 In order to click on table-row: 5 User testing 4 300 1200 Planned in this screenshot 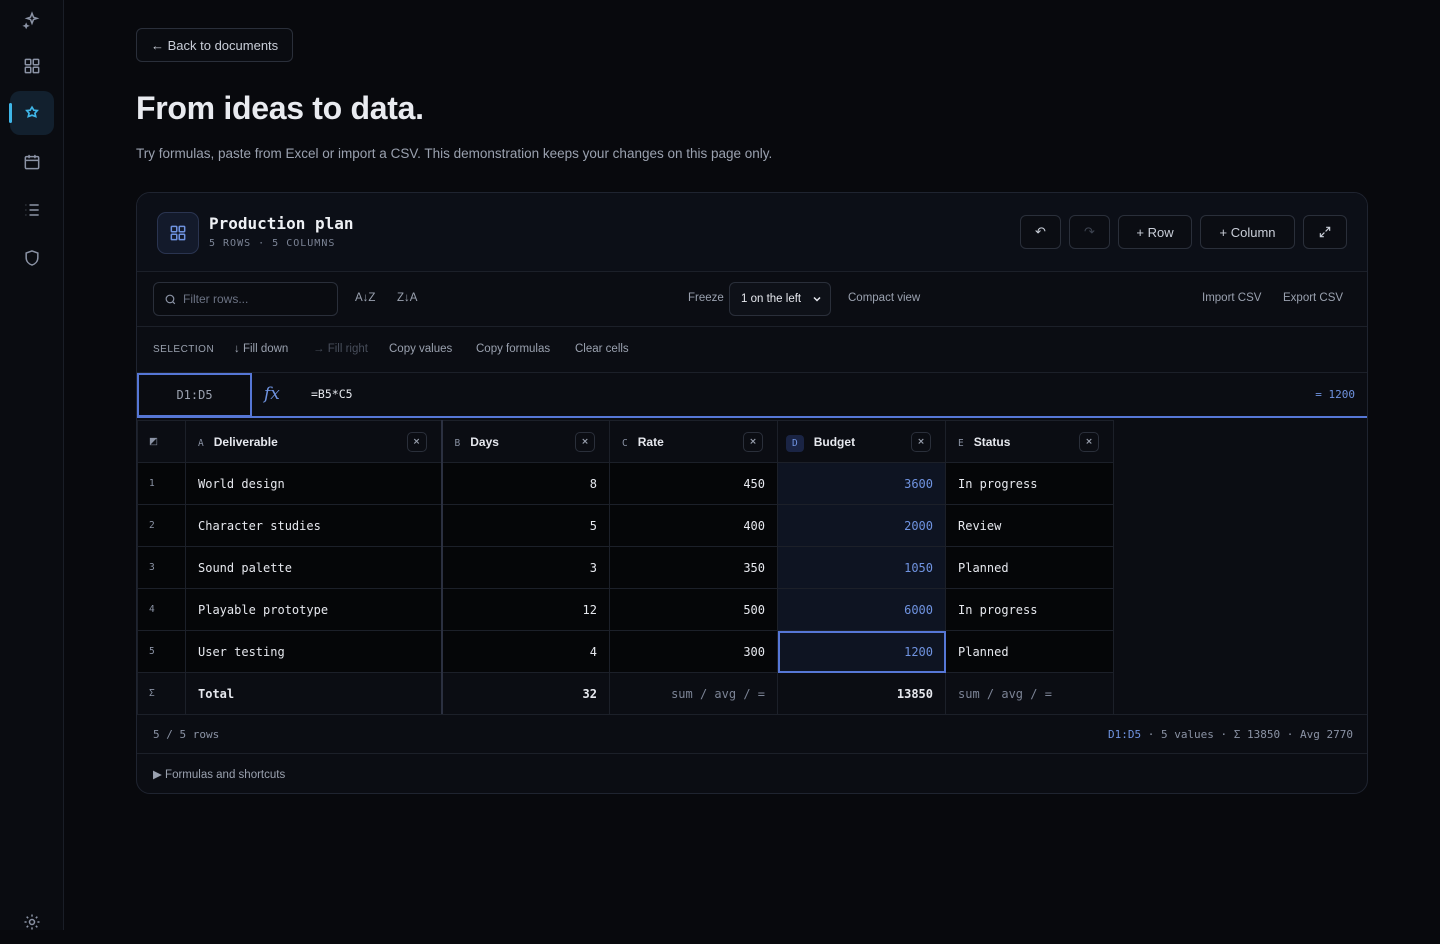, I will do `click(625, 651)`.